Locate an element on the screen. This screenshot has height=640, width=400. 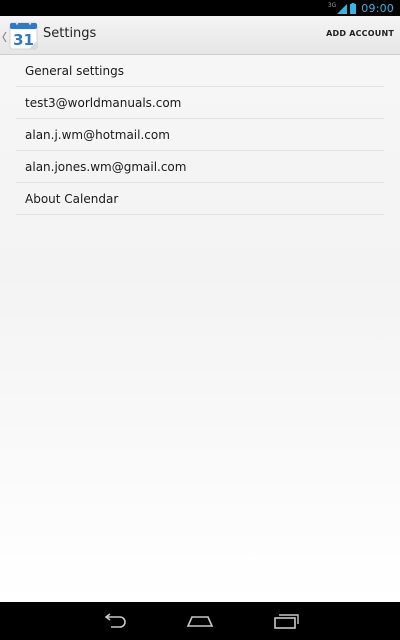
status-icons: 3G 09:00 is located at coordinates (361, 8).